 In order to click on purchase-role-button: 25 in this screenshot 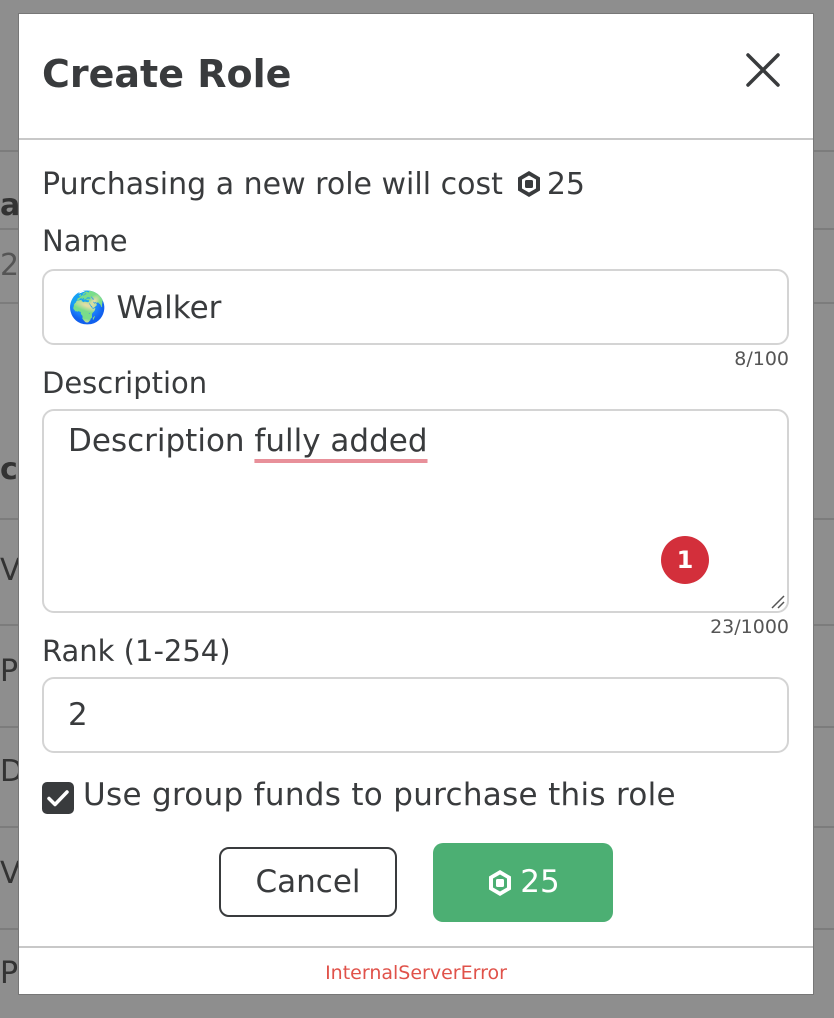, I will do `click(523, 882)`.